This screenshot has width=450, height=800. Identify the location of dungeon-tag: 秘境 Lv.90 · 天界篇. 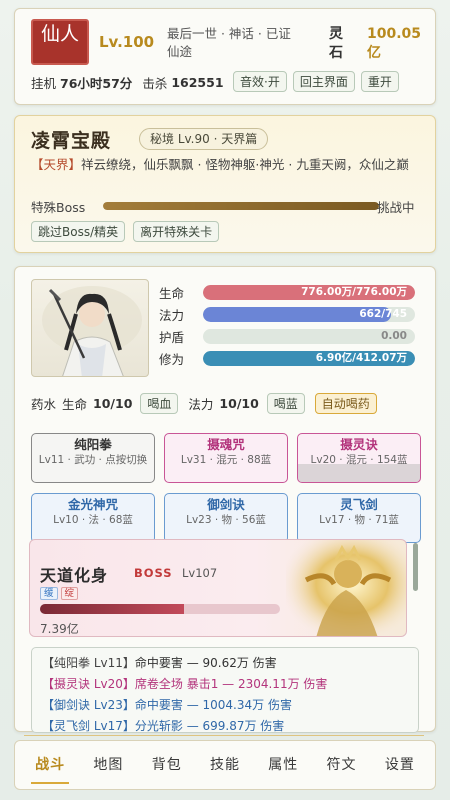
(204, 139).